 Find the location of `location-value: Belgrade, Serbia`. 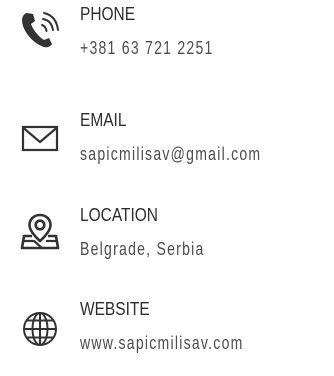

location-value: Belgrade, Serbia is located at coordinates (142, 249).